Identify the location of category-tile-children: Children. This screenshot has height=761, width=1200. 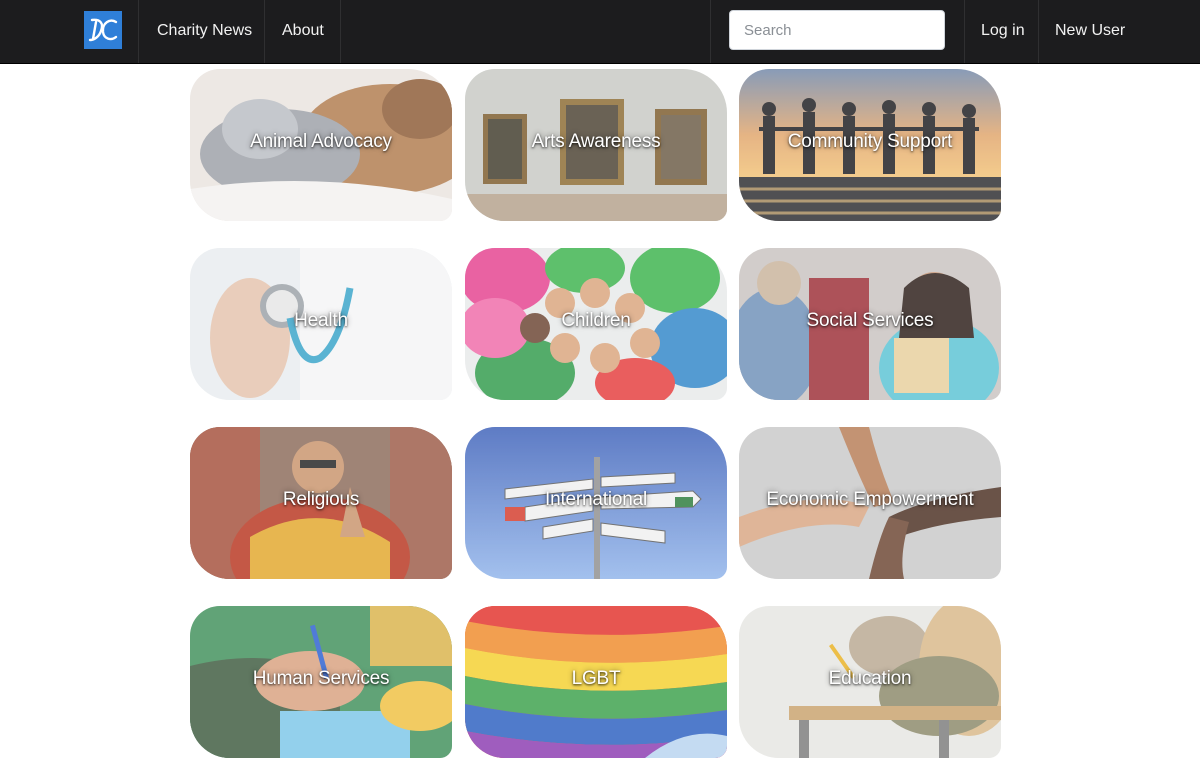
(596, 324).